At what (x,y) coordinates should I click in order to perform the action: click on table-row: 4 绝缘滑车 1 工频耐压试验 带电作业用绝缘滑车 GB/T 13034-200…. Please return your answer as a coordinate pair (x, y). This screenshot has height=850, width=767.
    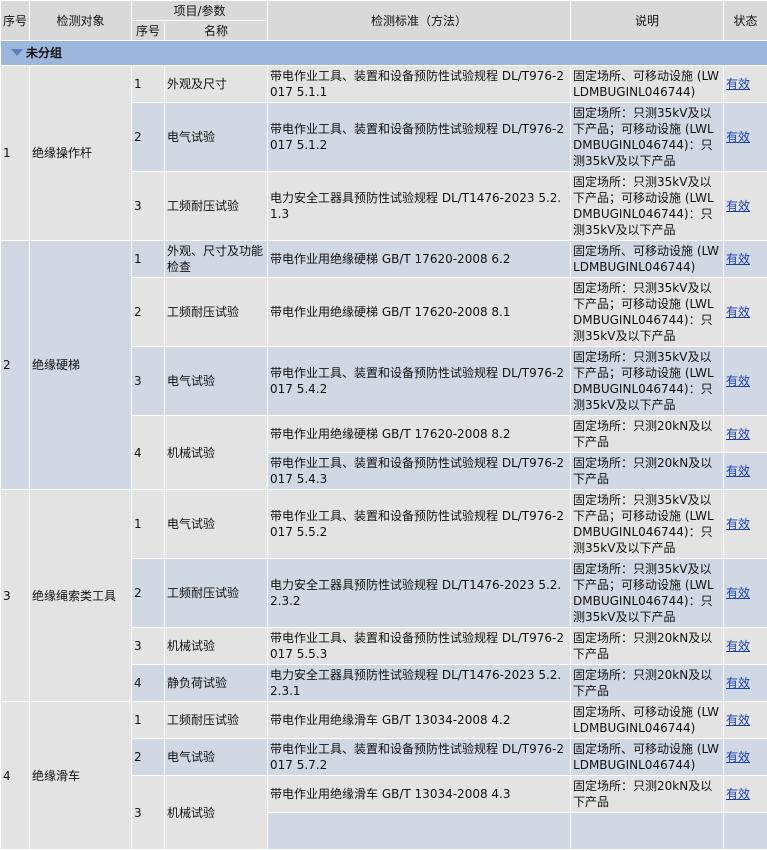
    Looking at the image, I should click on (384, 720).